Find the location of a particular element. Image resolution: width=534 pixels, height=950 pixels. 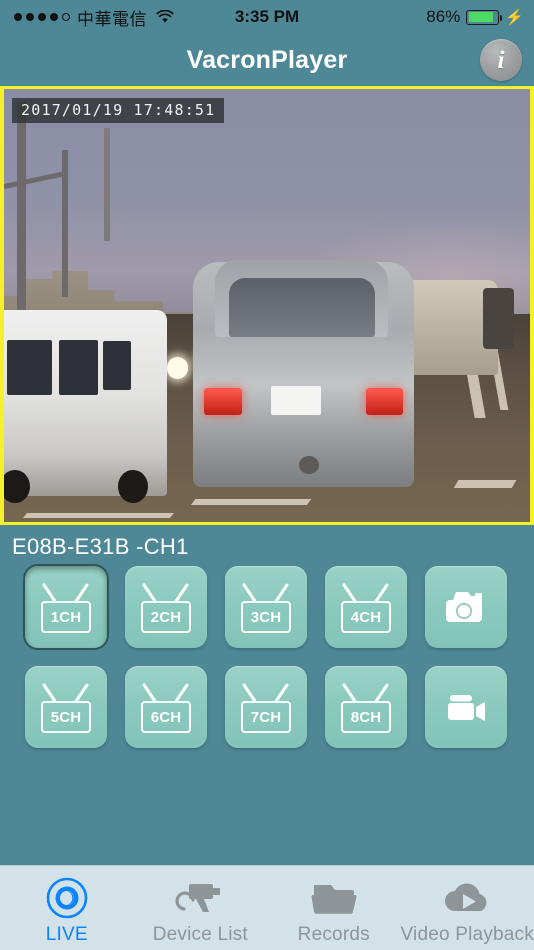

battery-icon is located at coordinates (484, 17).